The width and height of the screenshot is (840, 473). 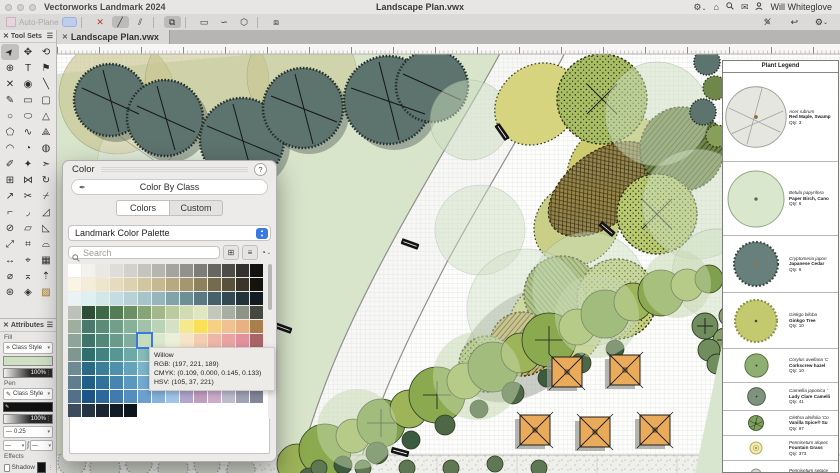 I want to click on connected-mode-button: ⧉, so click(x=172, y=22).